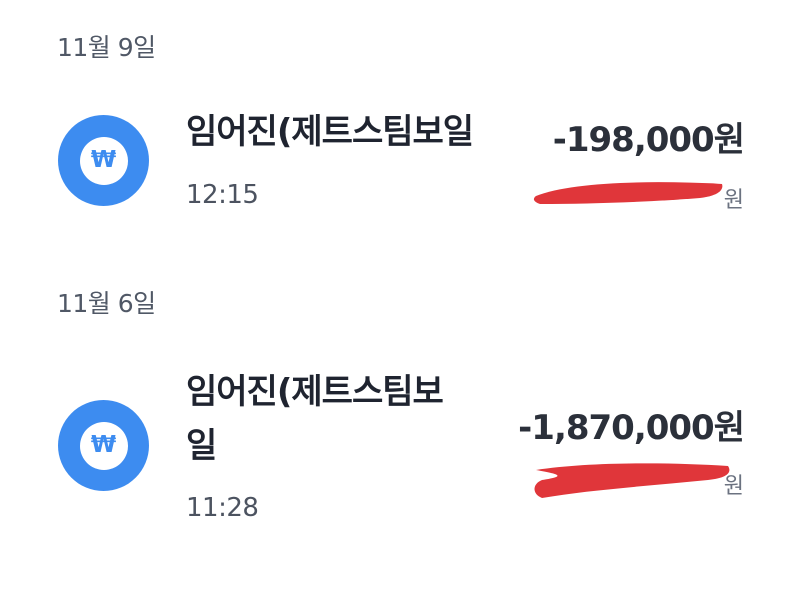 This screenshot has width=800, height=593. Describe the element at coordinates (106, 47) in the screenshot. I see `date-header-nov-9: 11월 9일` at that location.